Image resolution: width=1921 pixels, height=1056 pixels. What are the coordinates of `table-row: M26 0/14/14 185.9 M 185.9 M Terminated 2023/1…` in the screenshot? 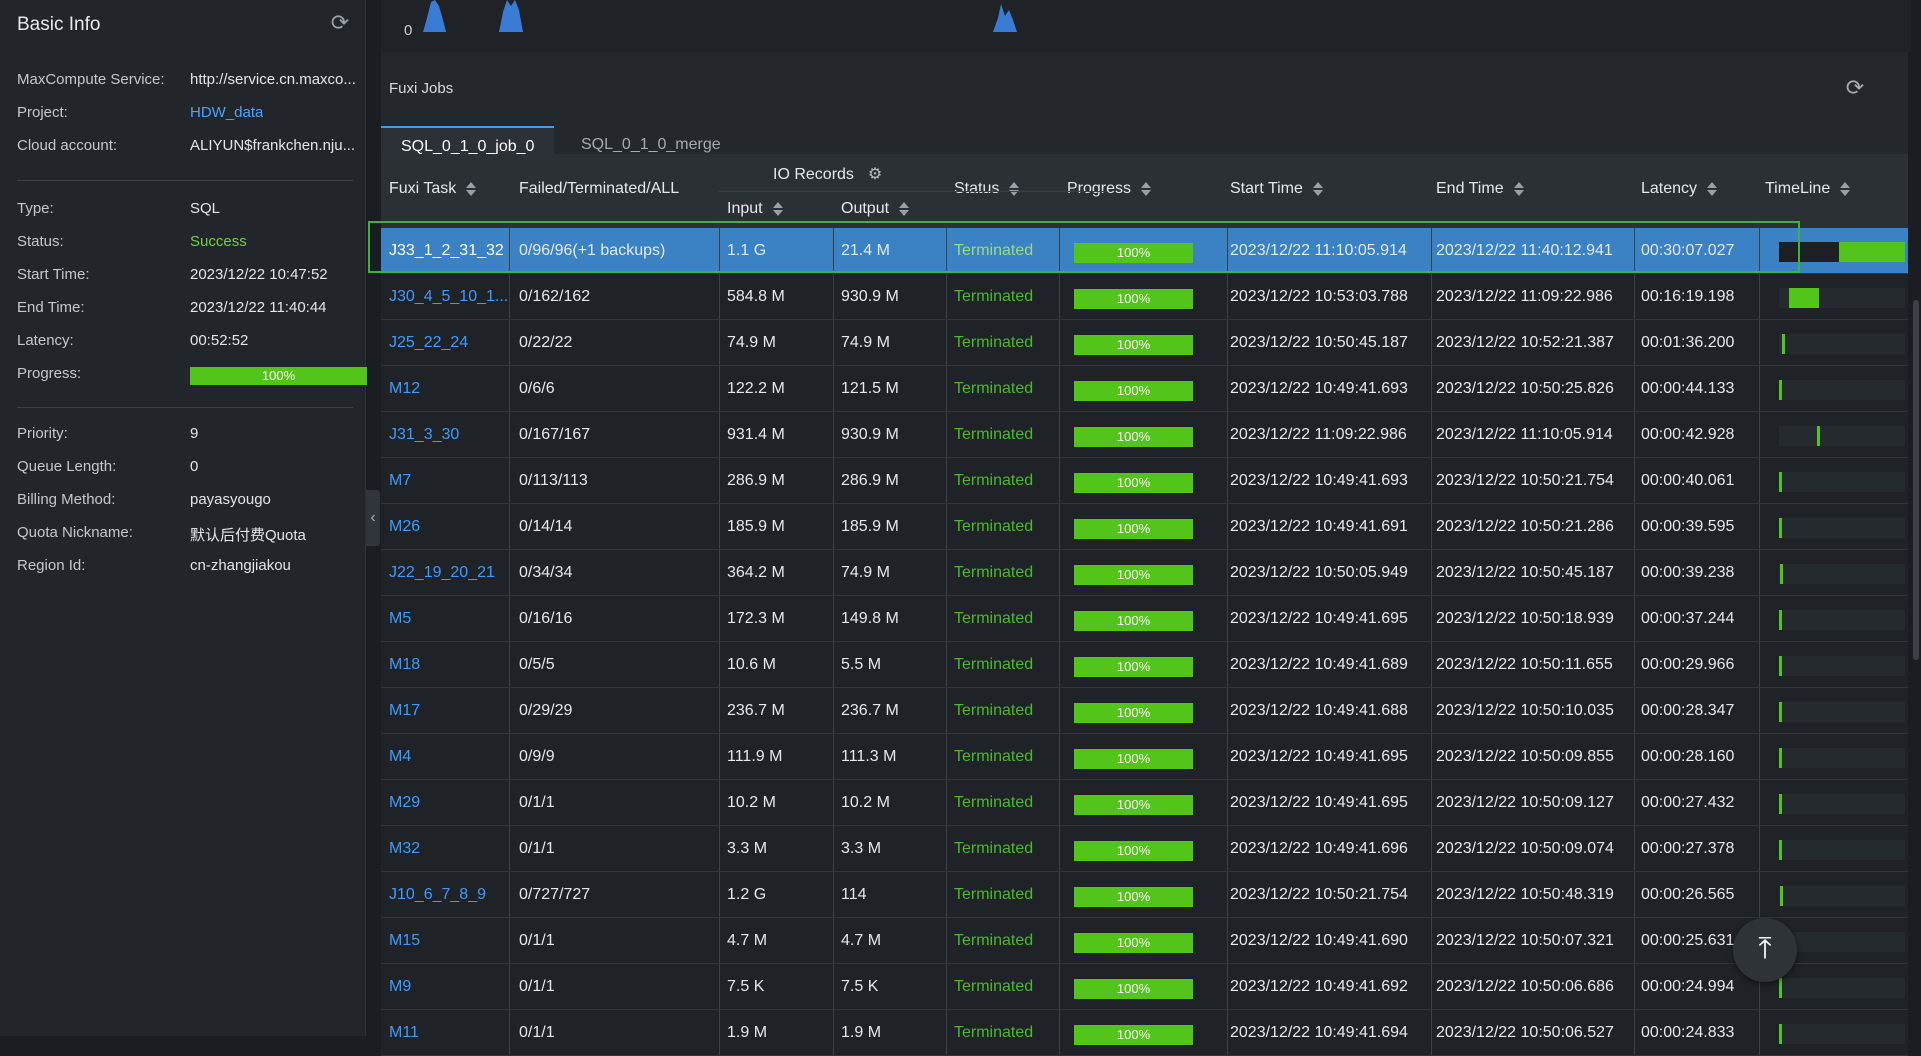 It's located at (1144, 527).